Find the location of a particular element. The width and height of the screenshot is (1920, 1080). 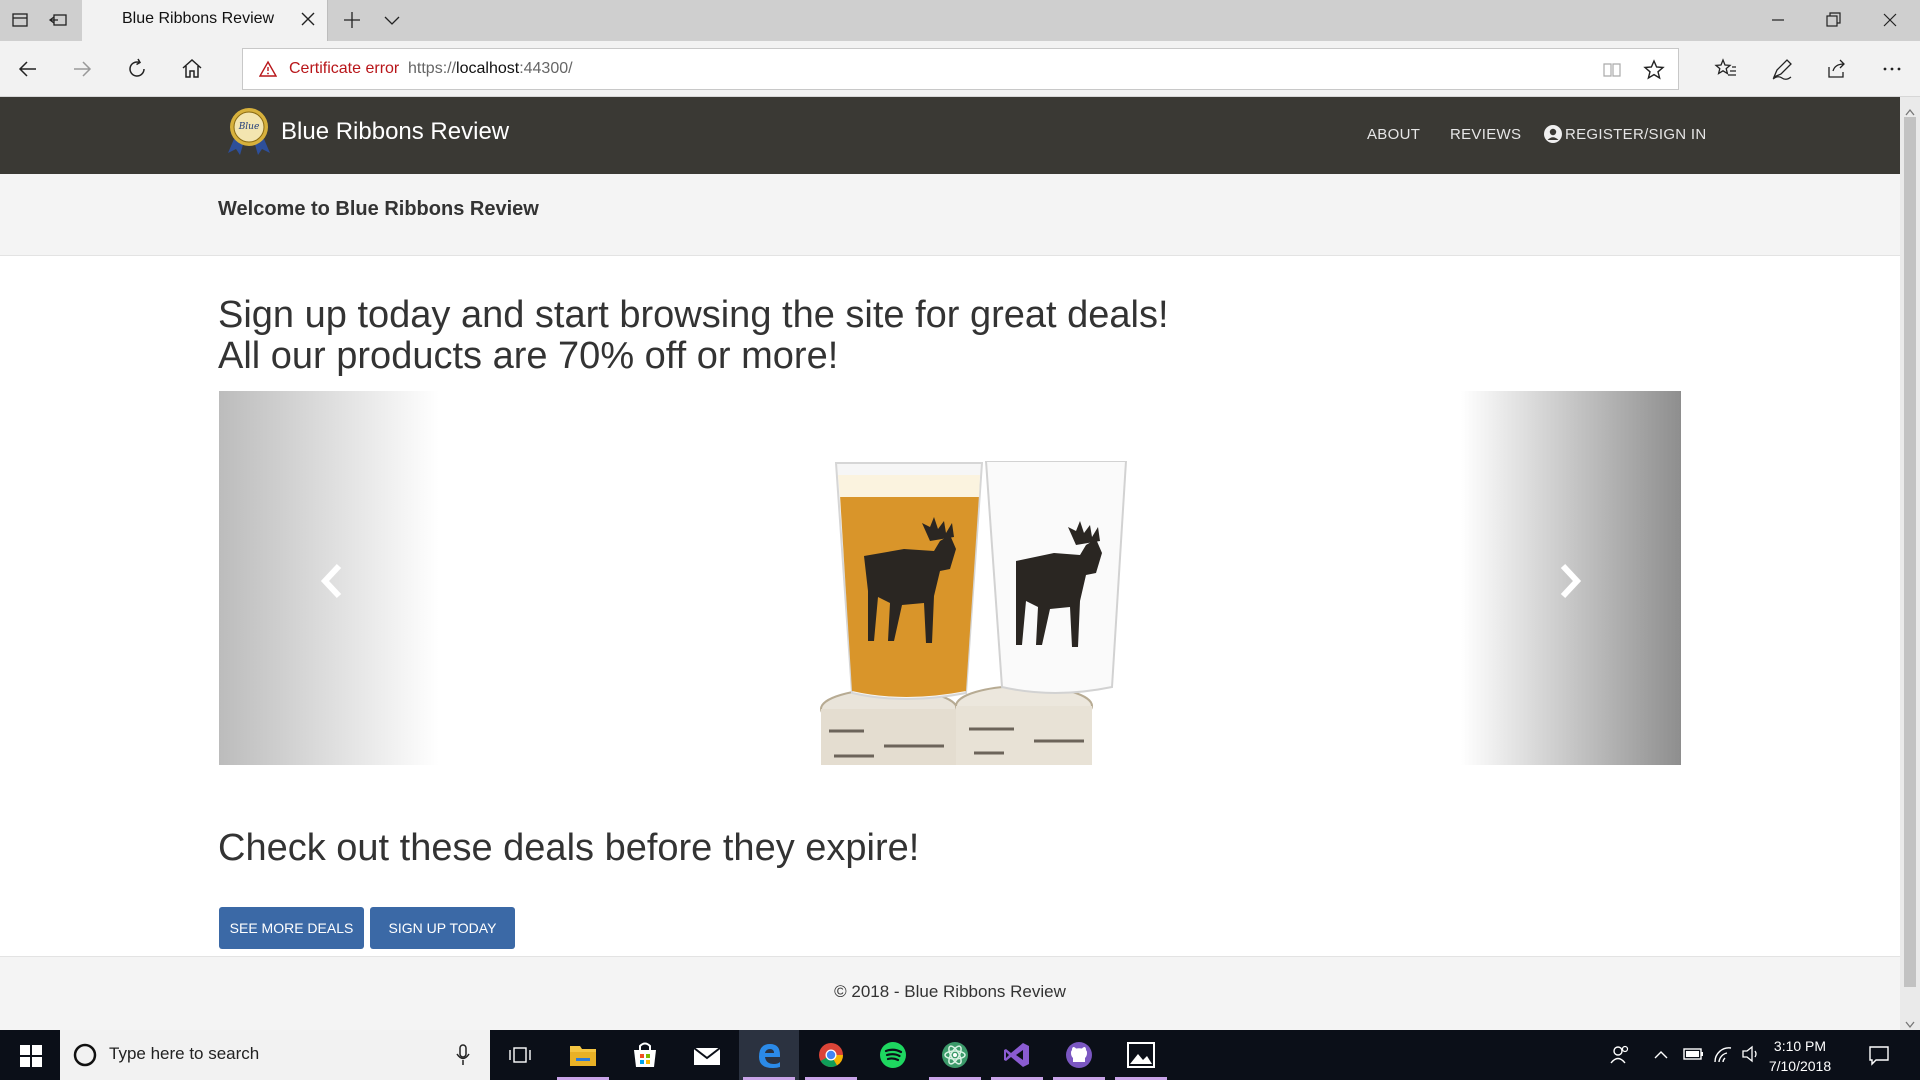

edge-icon is located at coordinates (769, 1055).